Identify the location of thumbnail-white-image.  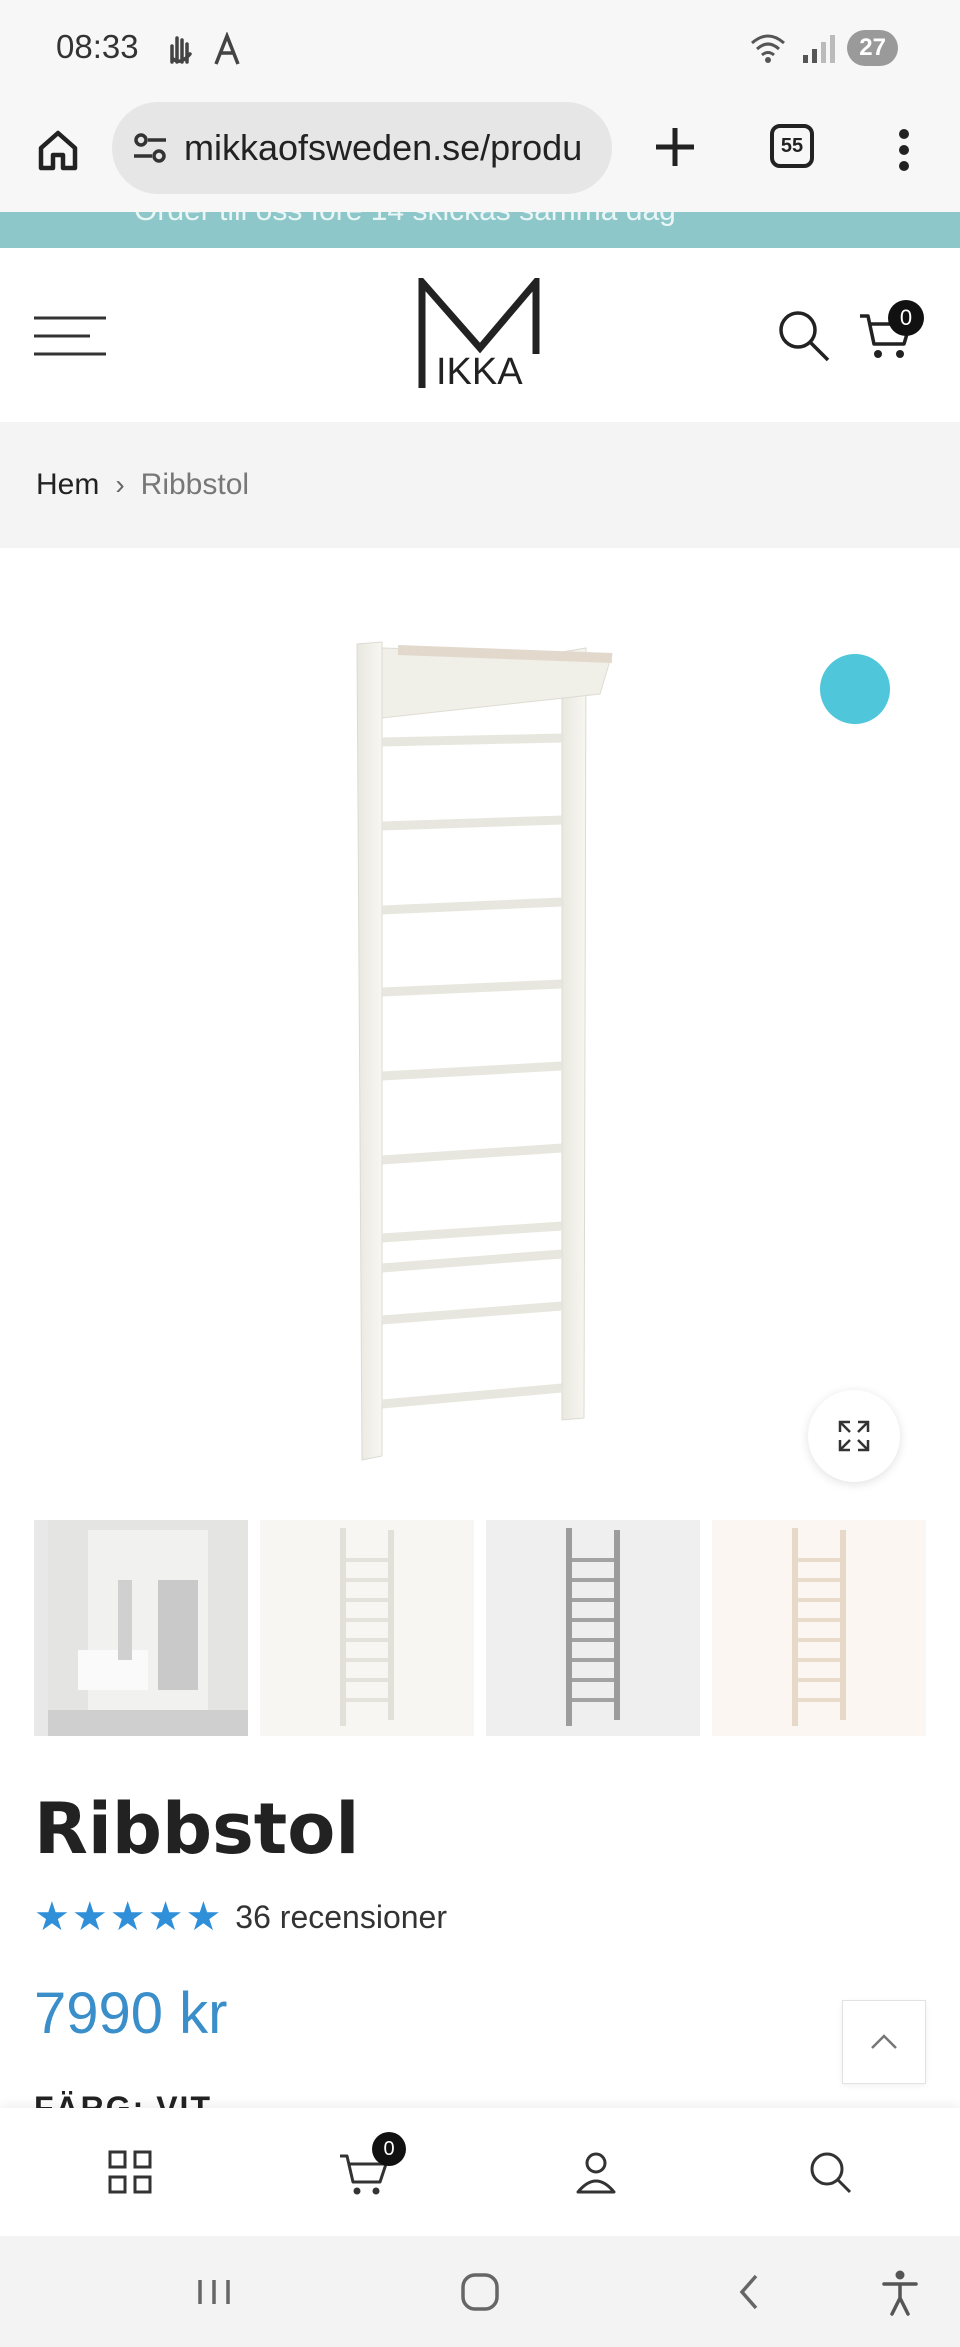
(367, 1628).